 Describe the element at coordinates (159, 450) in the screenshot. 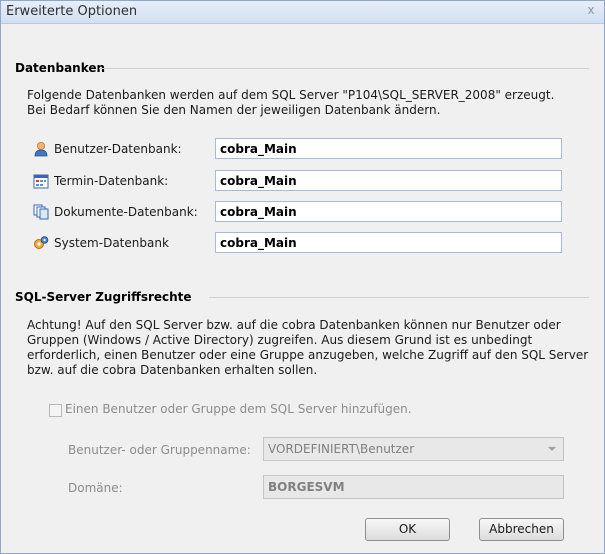

I see `group-name-label: Benutzer- oder Gruppenname:` at that location.